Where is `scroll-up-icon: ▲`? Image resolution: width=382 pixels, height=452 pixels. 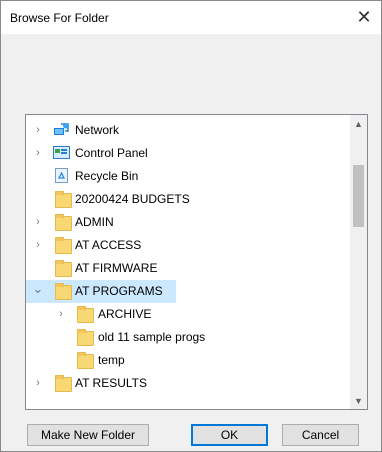 scroll-up-icon: ▲ is located at coordinates (358, 123).